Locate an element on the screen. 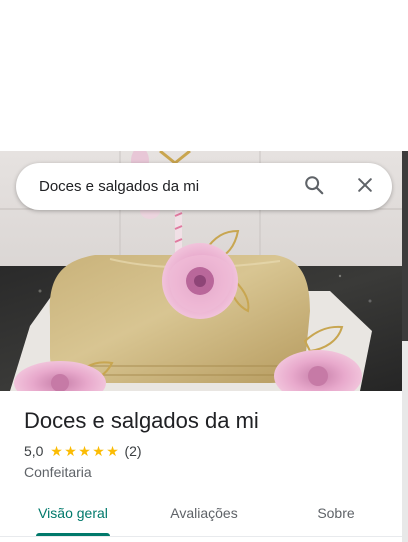 The image size is (408, 542). rating-row: 5,0 ★ ★ ★ ★ ★ (2) is located at coordinates (83, 451).